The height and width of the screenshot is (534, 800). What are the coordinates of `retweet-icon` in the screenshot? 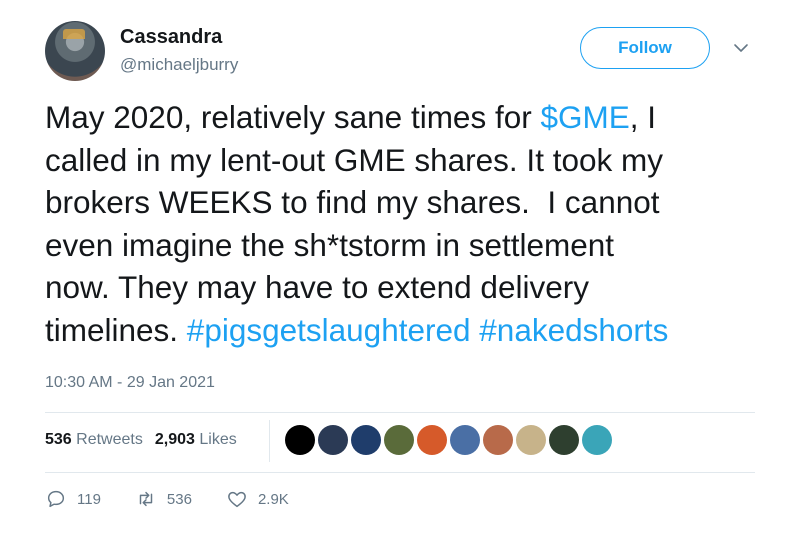 It's located at (146, 499).